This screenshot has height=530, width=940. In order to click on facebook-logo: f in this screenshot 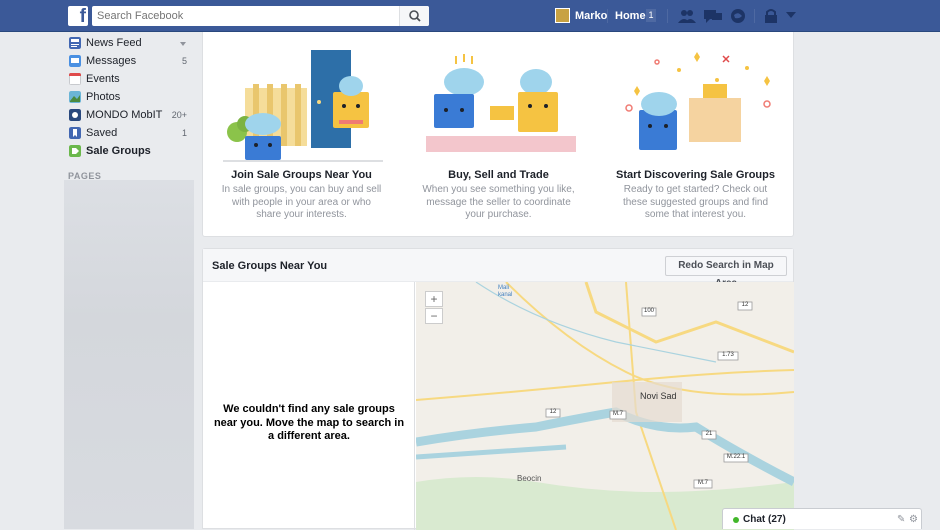, I will do `click(78, 16)`.